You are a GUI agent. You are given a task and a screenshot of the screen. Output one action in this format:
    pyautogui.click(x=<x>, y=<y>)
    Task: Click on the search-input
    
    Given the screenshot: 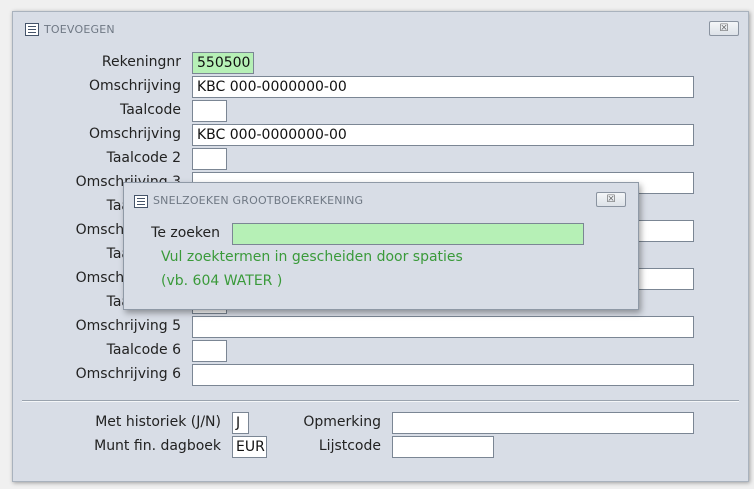 What is the action you would take?
    pyautogui.click(x=408, y=234)
    